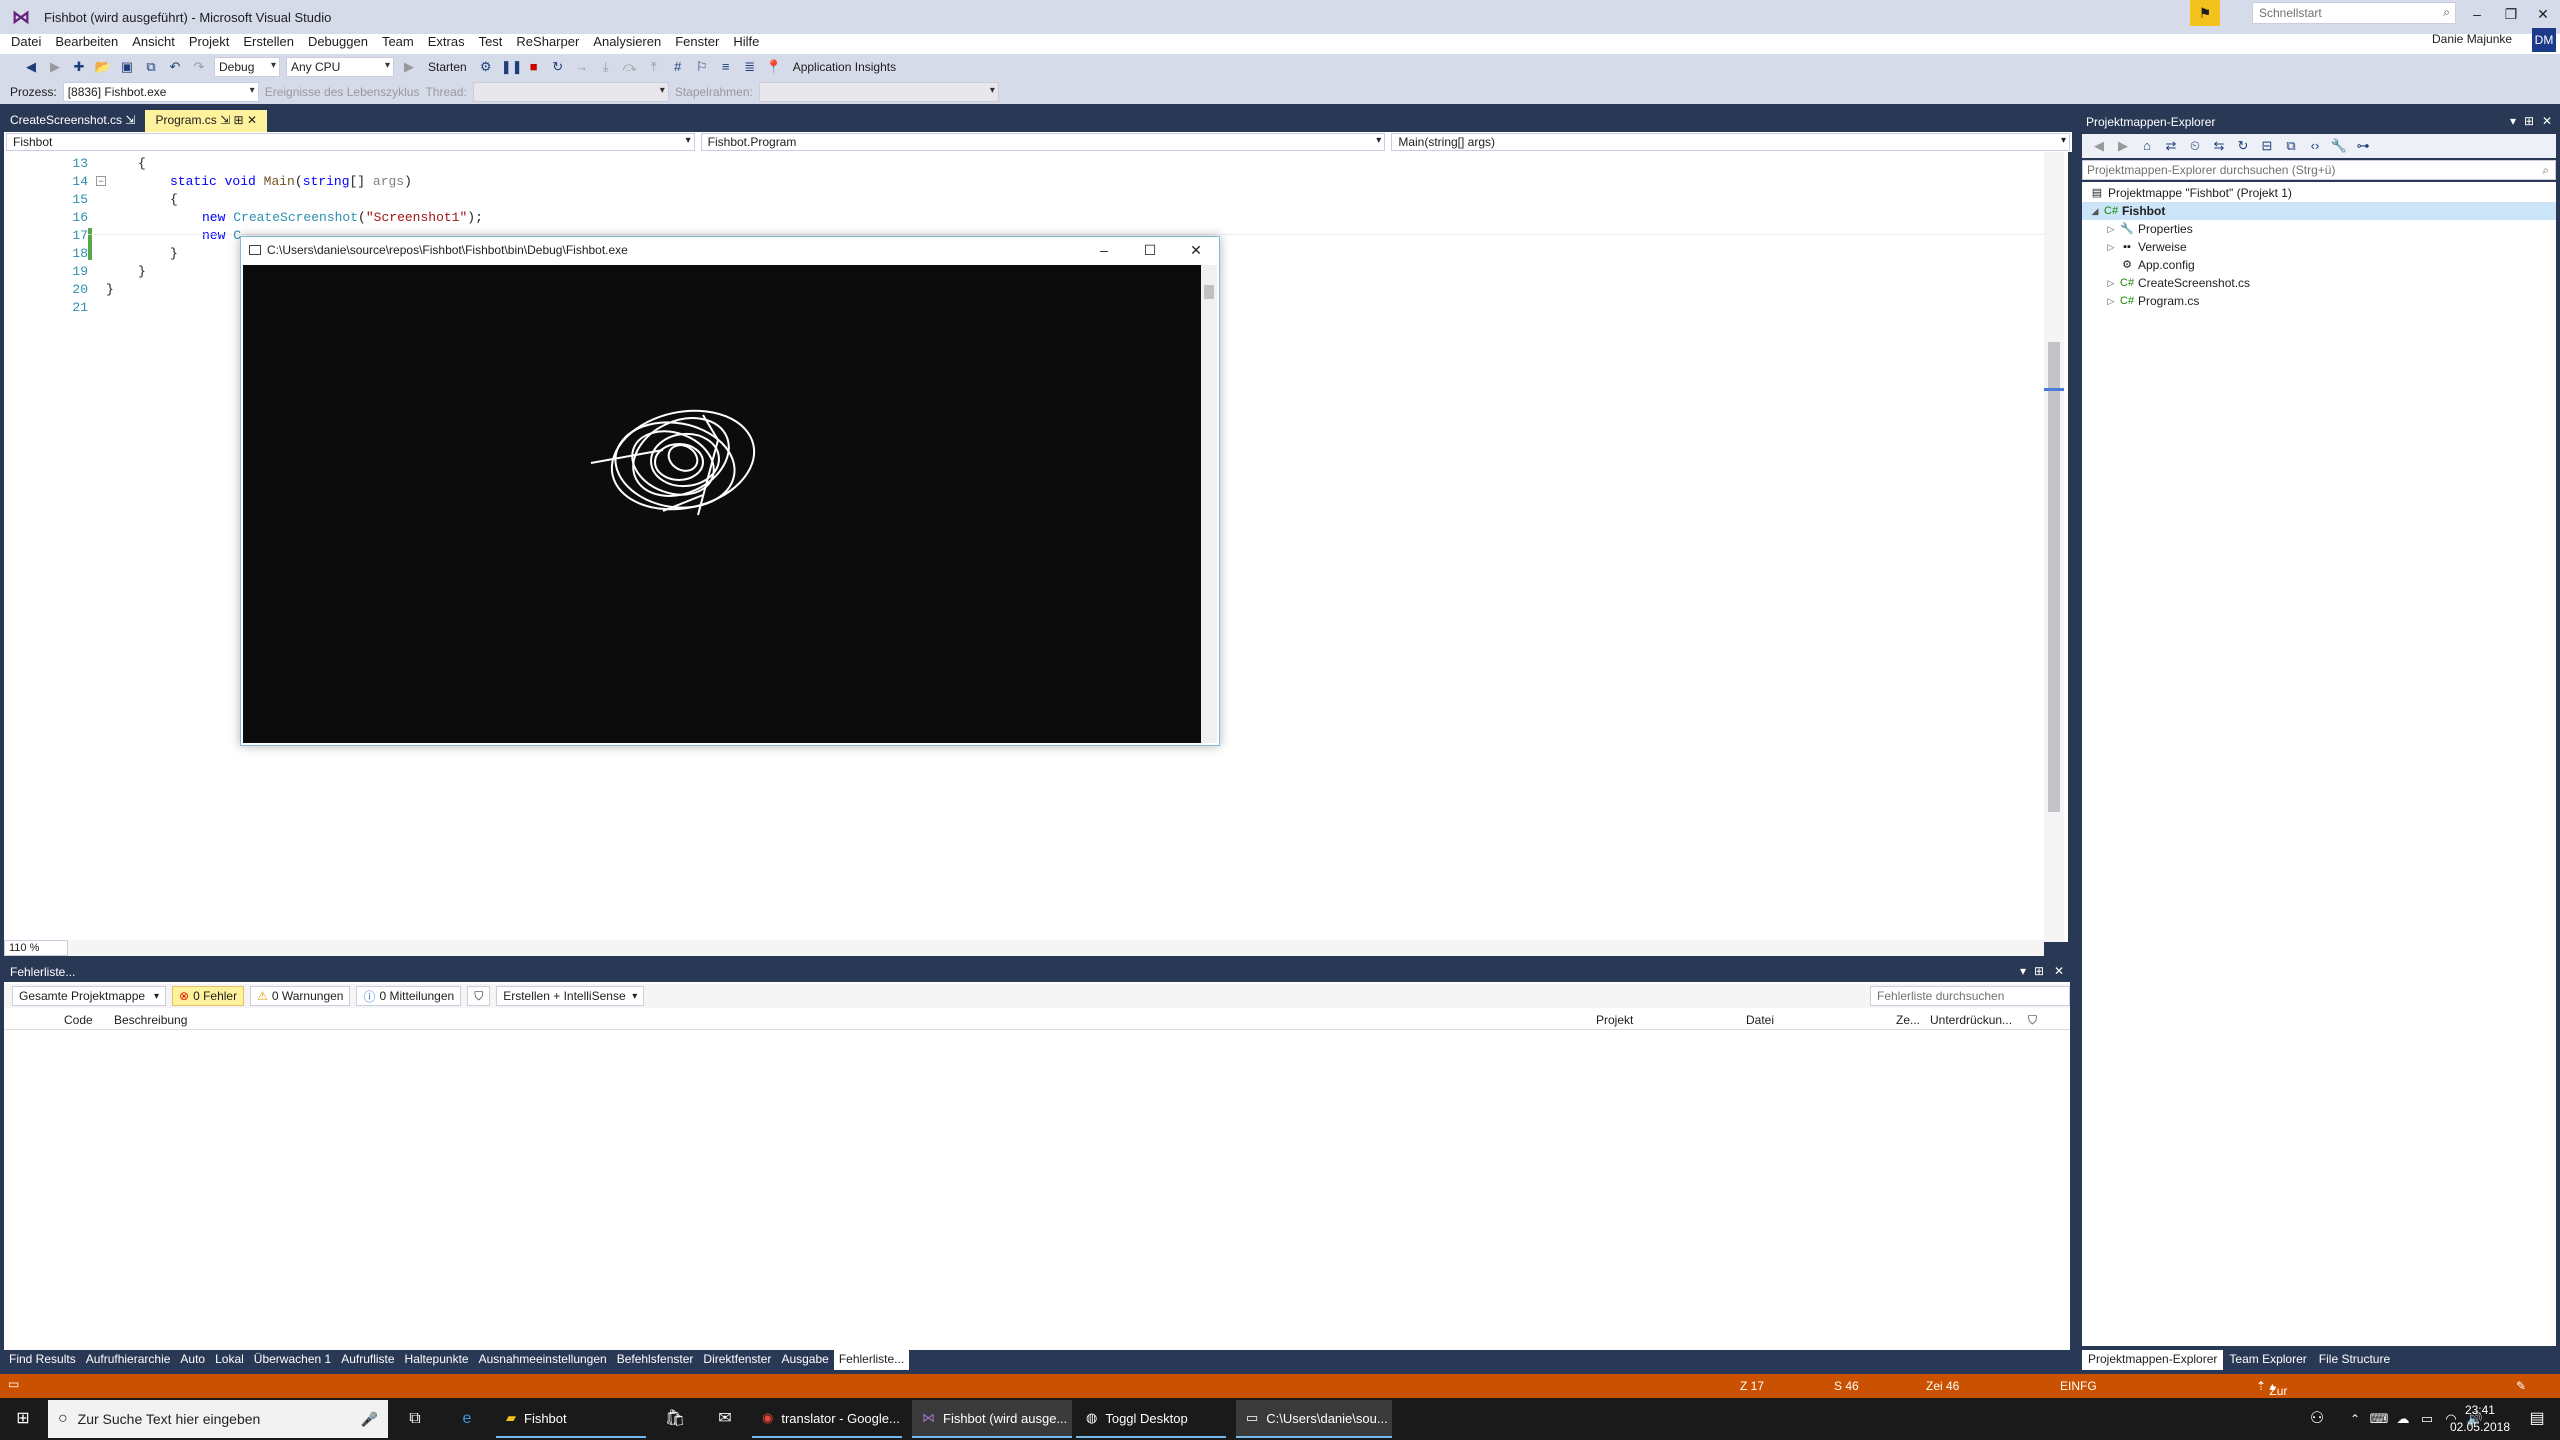 This screenshot has width=2560, height=1440. Describe the element at coordinates (2219, 146) in the screenshot. I see `sync-icon: ⇆` at that location.